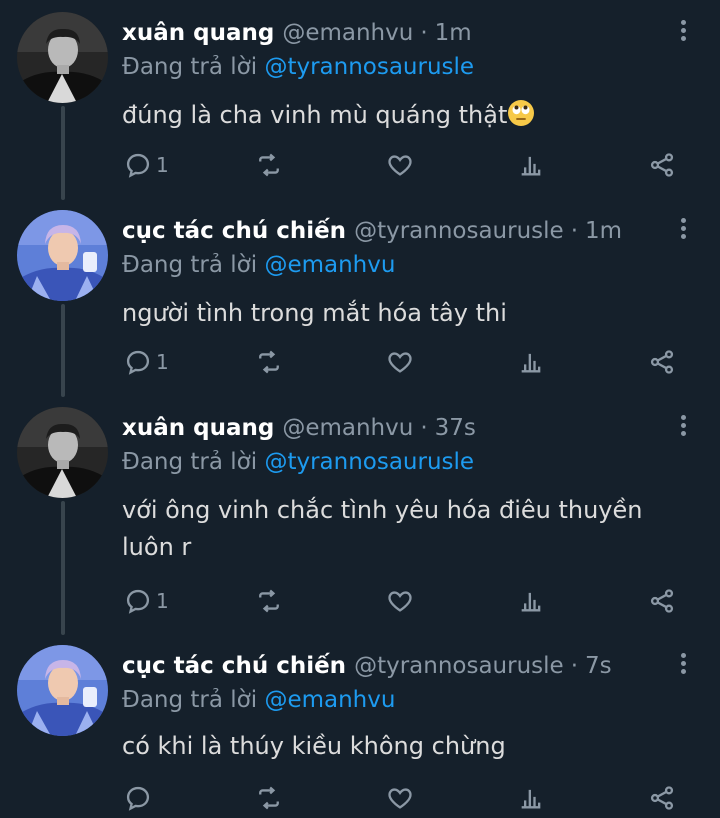 The image size is (720, 818). Describe the element at coordinates (63, 153) in the screenshot. I see `thread-connector` at that location.